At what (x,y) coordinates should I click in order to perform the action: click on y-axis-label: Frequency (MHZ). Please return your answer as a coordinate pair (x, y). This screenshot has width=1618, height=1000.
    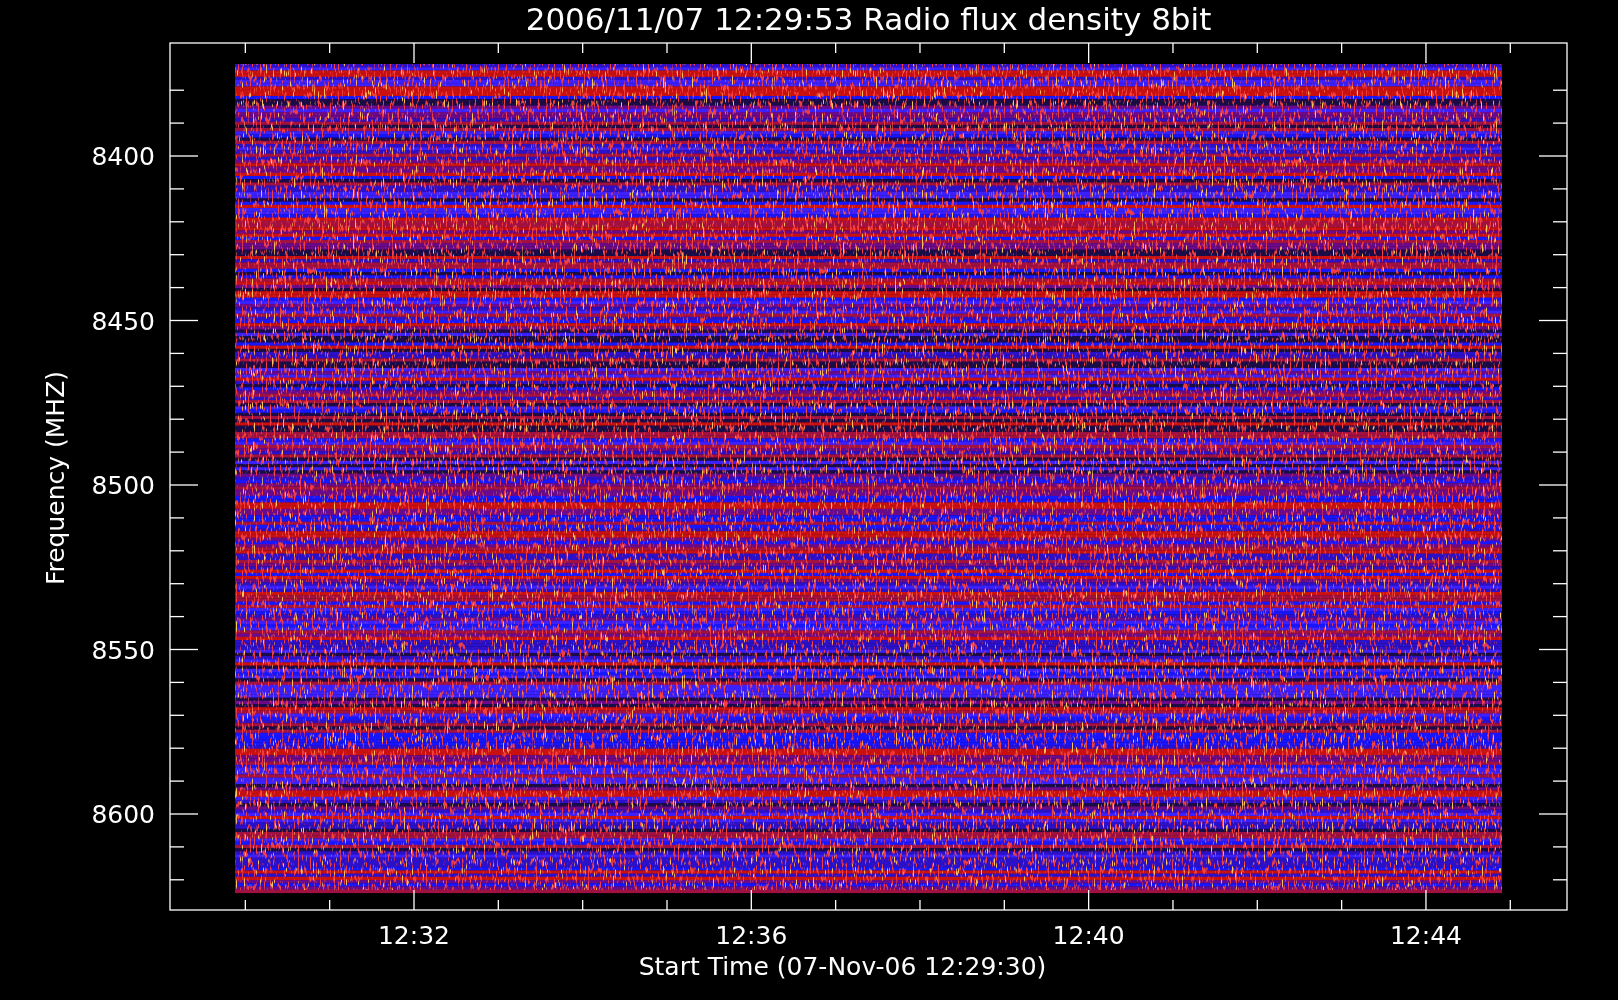
    Looking at the image, I should click on (55, 478).